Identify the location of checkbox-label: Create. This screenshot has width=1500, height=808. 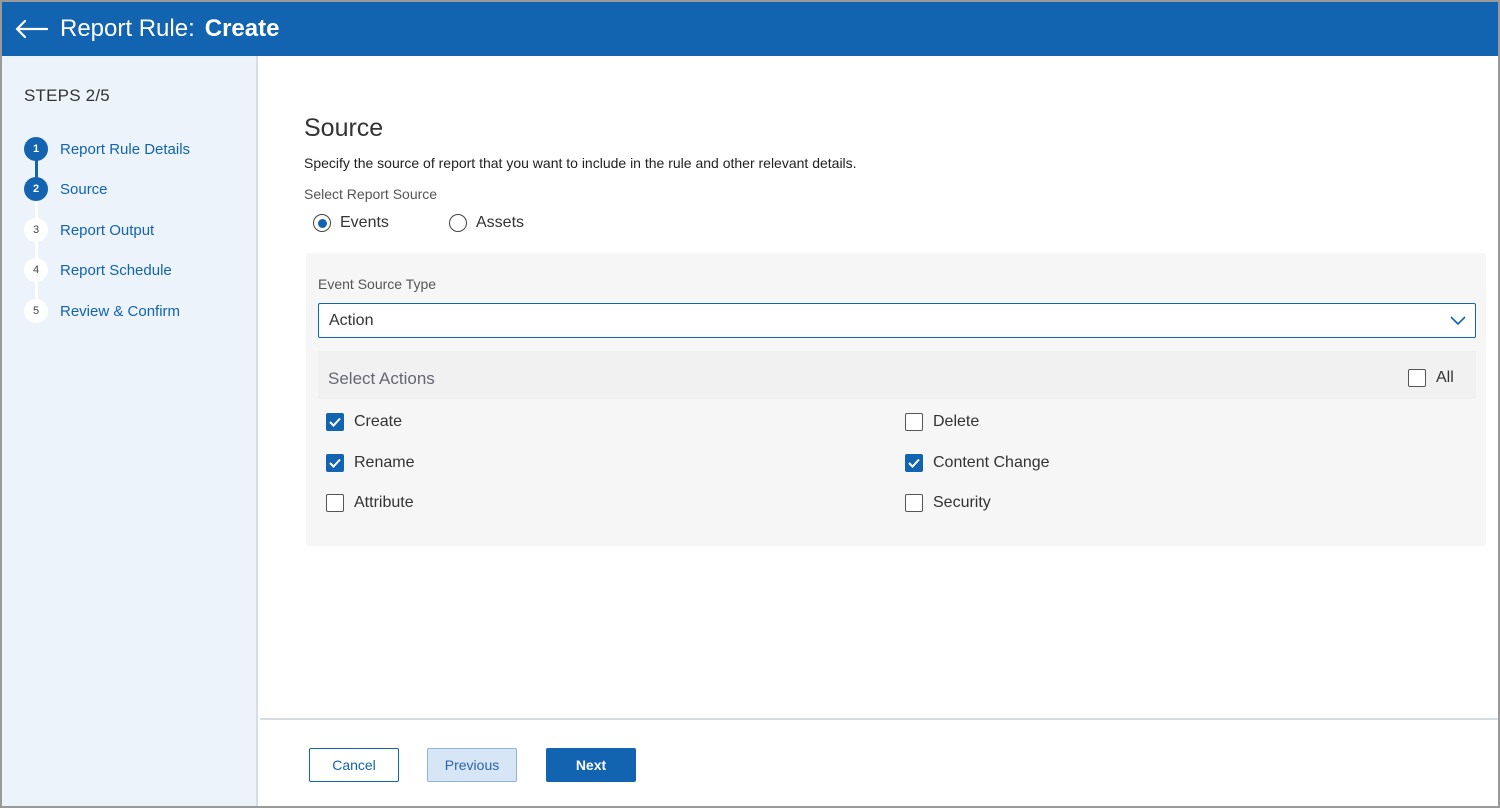
(378, 421).